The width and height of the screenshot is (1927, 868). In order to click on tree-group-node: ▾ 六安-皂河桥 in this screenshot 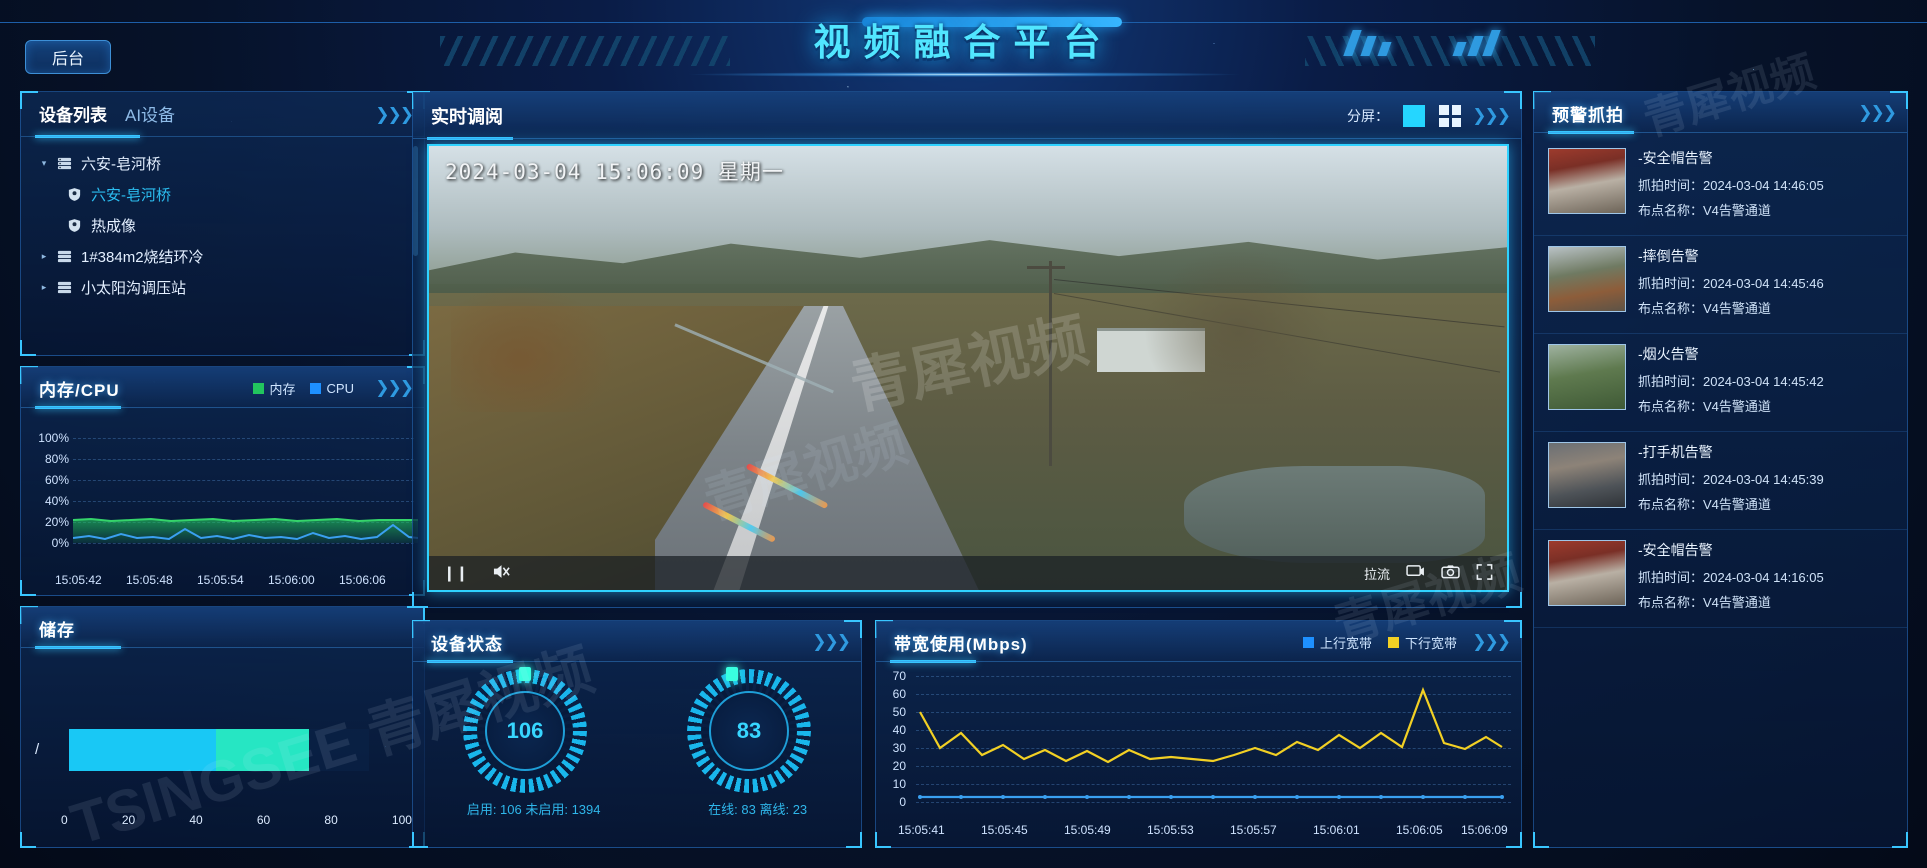, I will do `click(222, 163)`.